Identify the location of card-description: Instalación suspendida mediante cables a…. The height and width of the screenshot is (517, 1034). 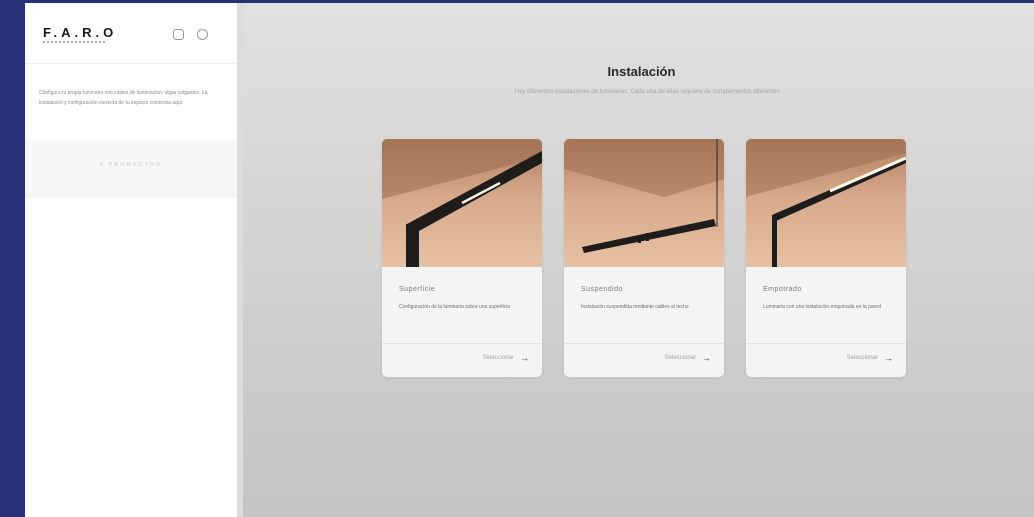
(635, 307).